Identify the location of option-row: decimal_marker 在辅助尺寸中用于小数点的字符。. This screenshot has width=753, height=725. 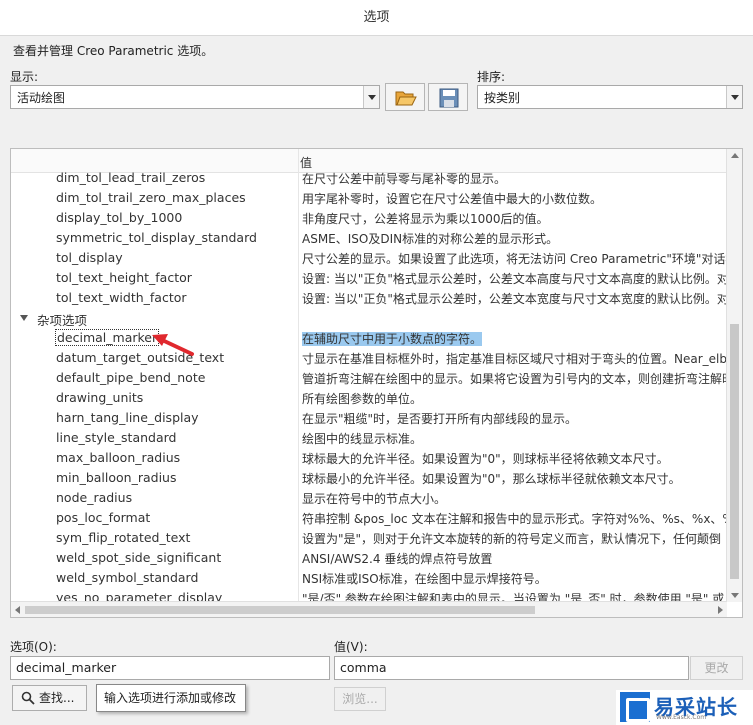
(369, 337).